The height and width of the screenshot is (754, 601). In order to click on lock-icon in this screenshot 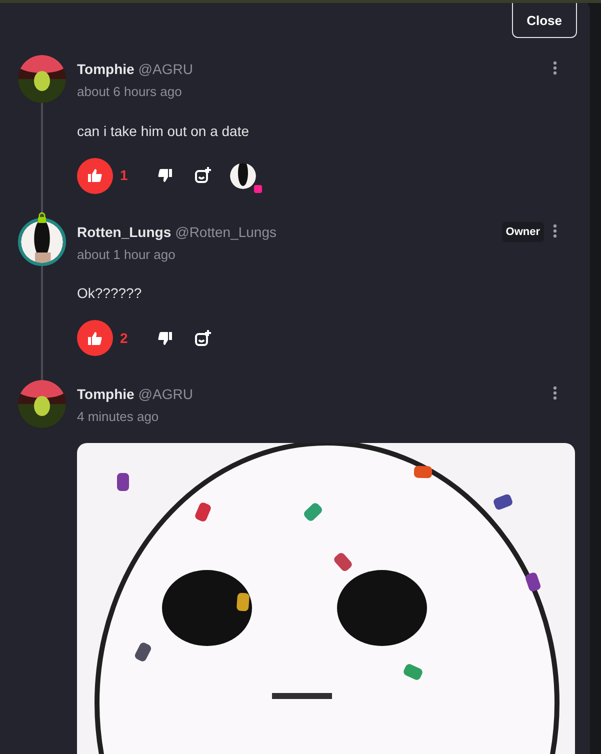, I will do `click(42, 217)`.